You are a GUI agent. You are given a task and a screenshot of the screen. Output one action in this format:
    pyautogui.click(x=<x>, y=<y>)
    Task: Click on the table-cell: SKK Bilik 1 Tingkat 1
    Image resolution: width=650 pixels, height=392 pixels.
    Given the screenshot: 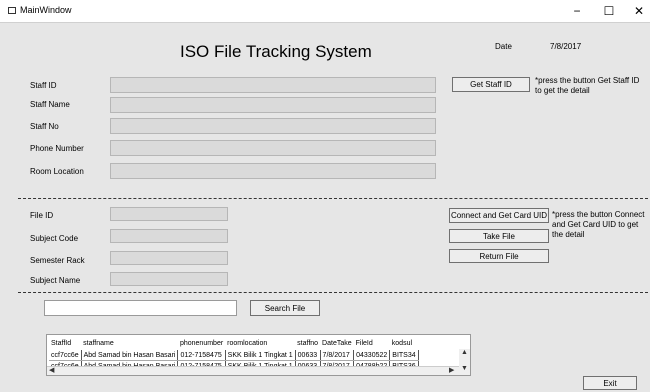 What is the action you would take?
    pyautogui.click(x=260, y=355)
    